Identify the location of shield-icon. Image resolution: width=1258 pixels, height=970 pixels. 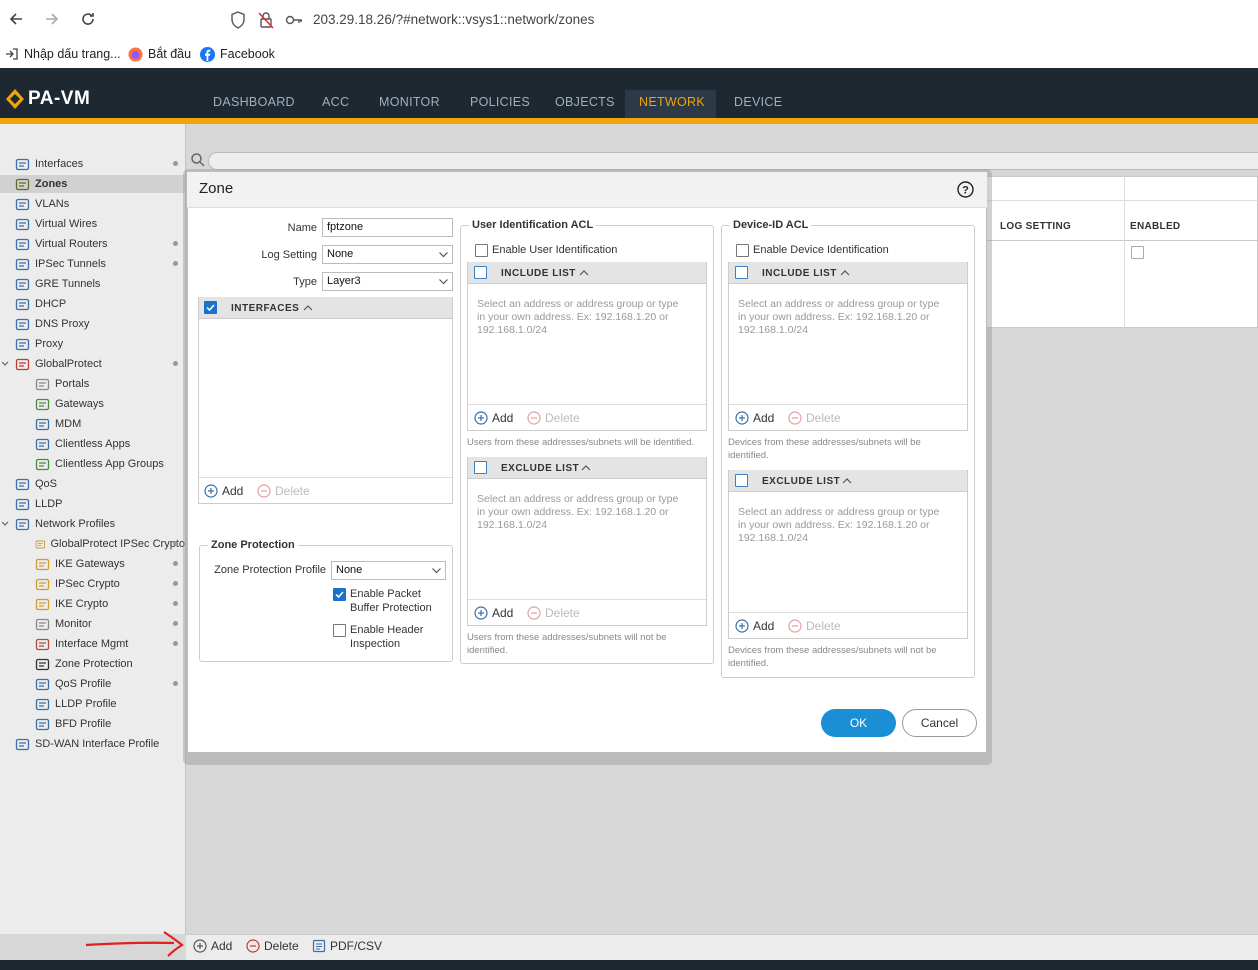
(238, 20).